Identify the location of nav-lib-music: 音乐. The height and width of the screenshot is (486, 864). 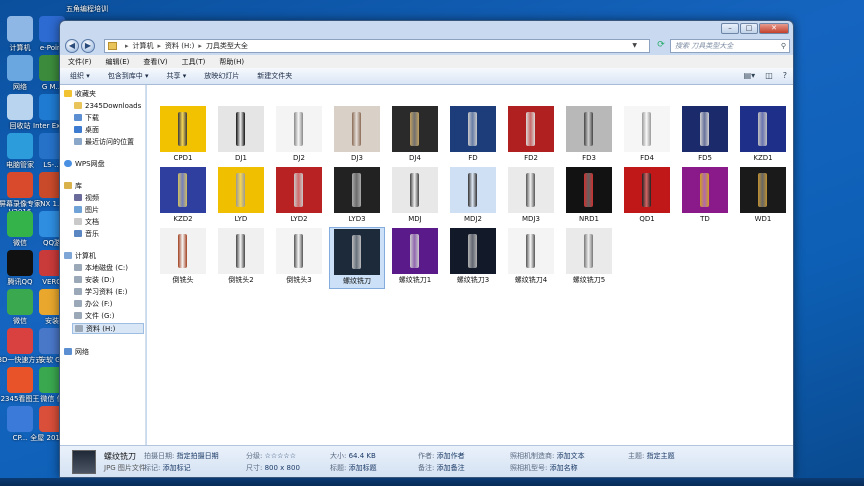
(86, 234).